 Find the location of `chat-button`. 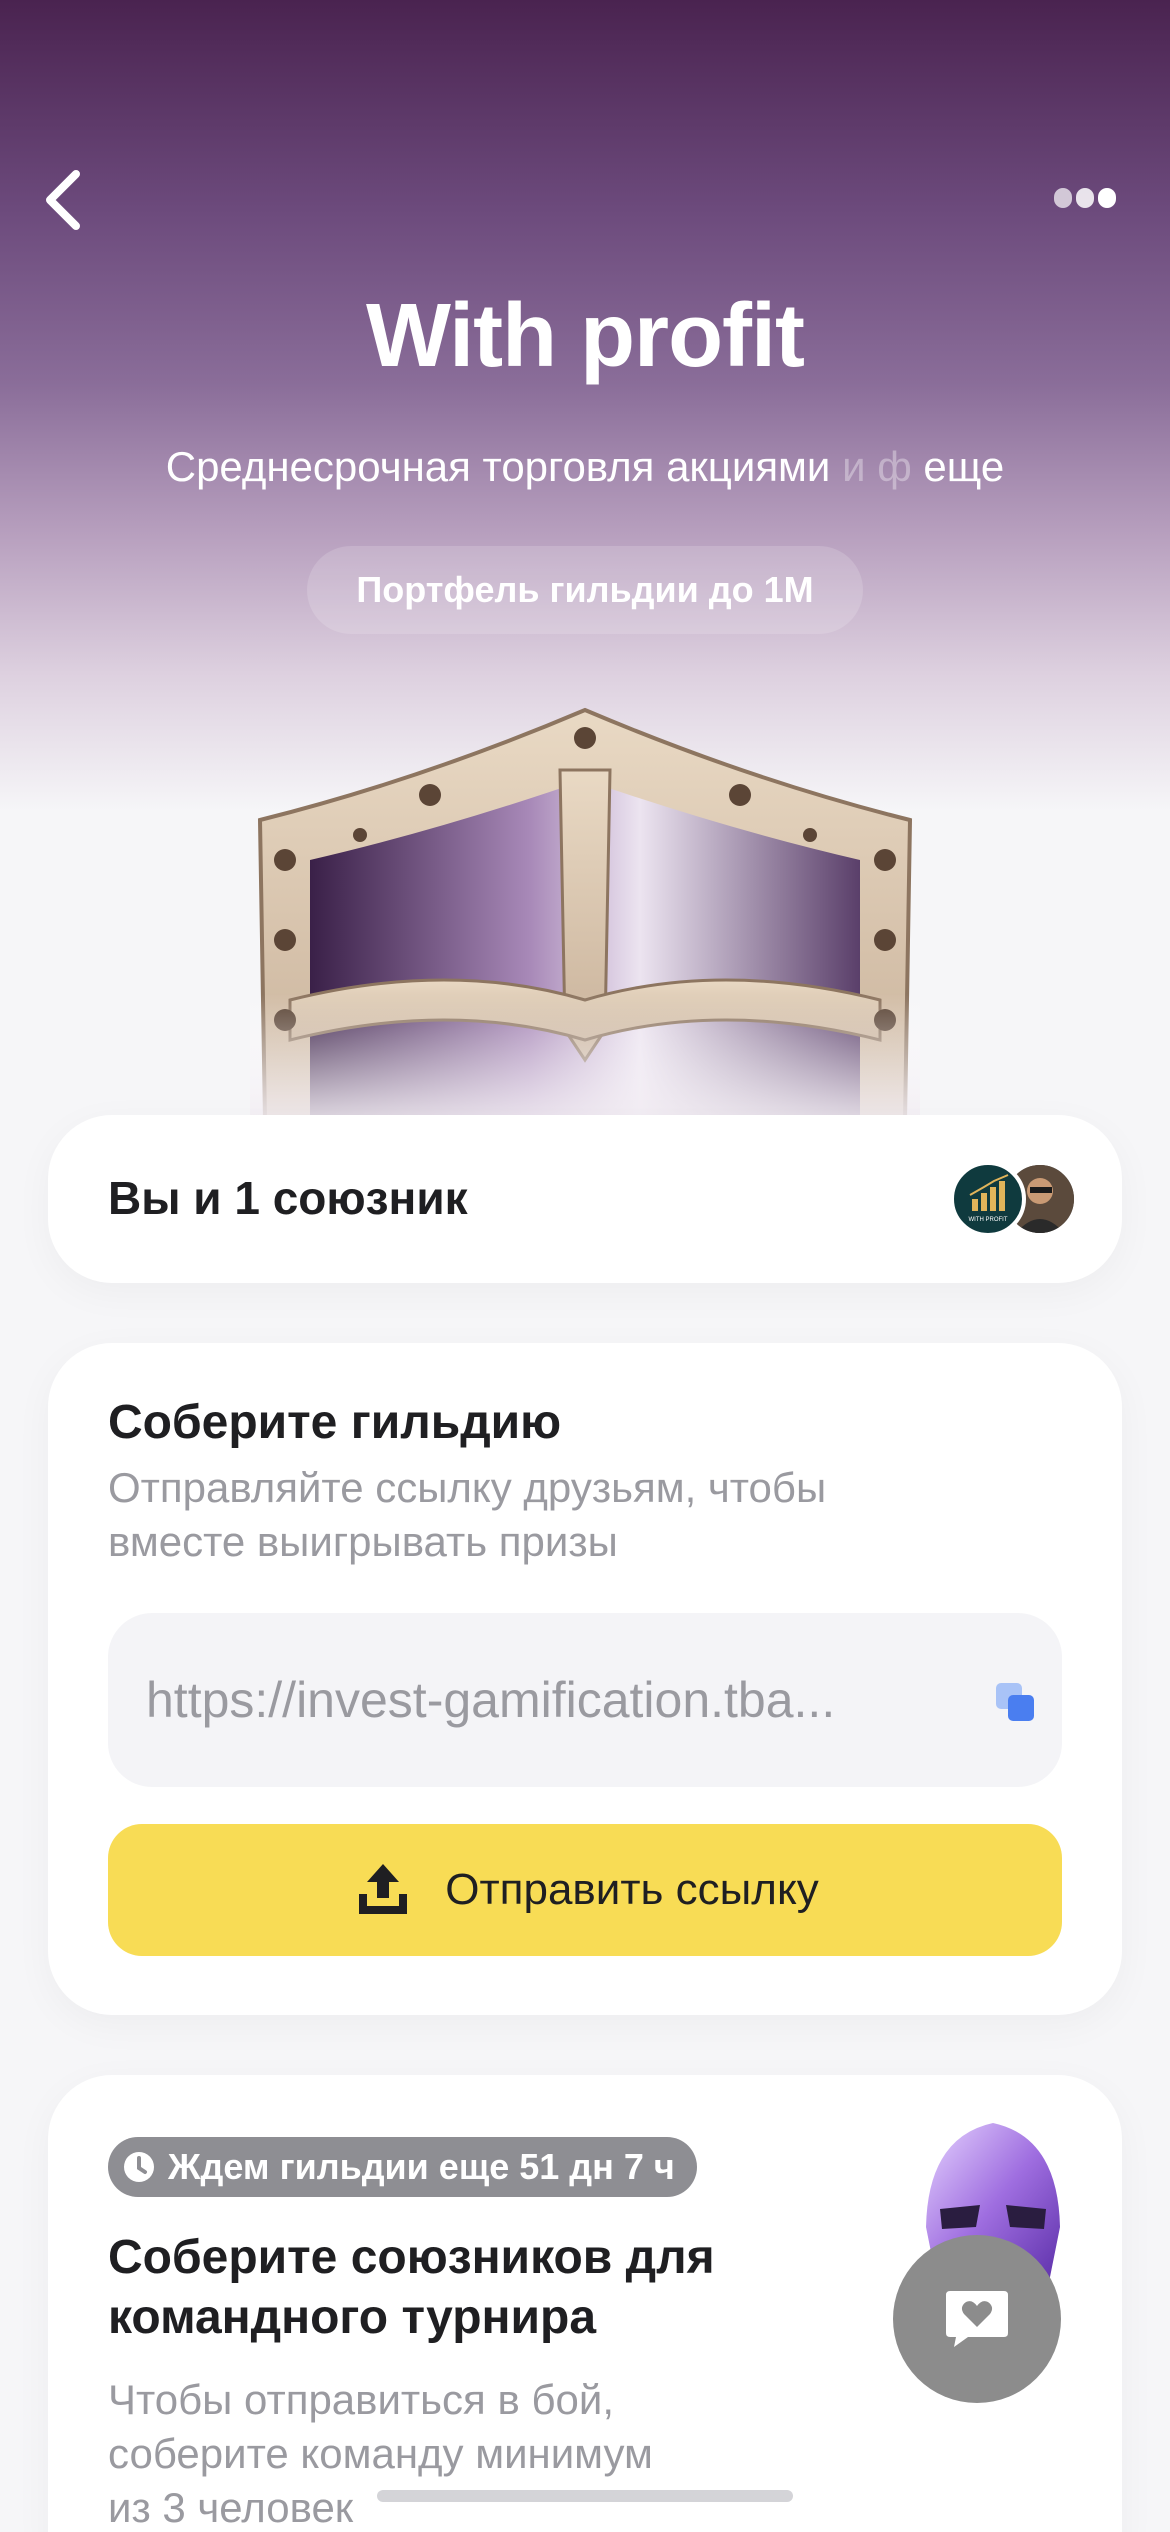

chat-button is located at coordinates (977, 2319).